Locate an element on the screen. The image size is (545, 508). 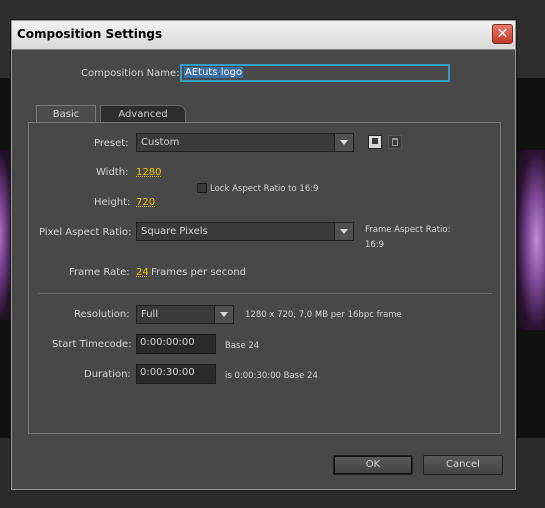
frame-rate-suffix: Frames per second is located at coordinates (198, 272).